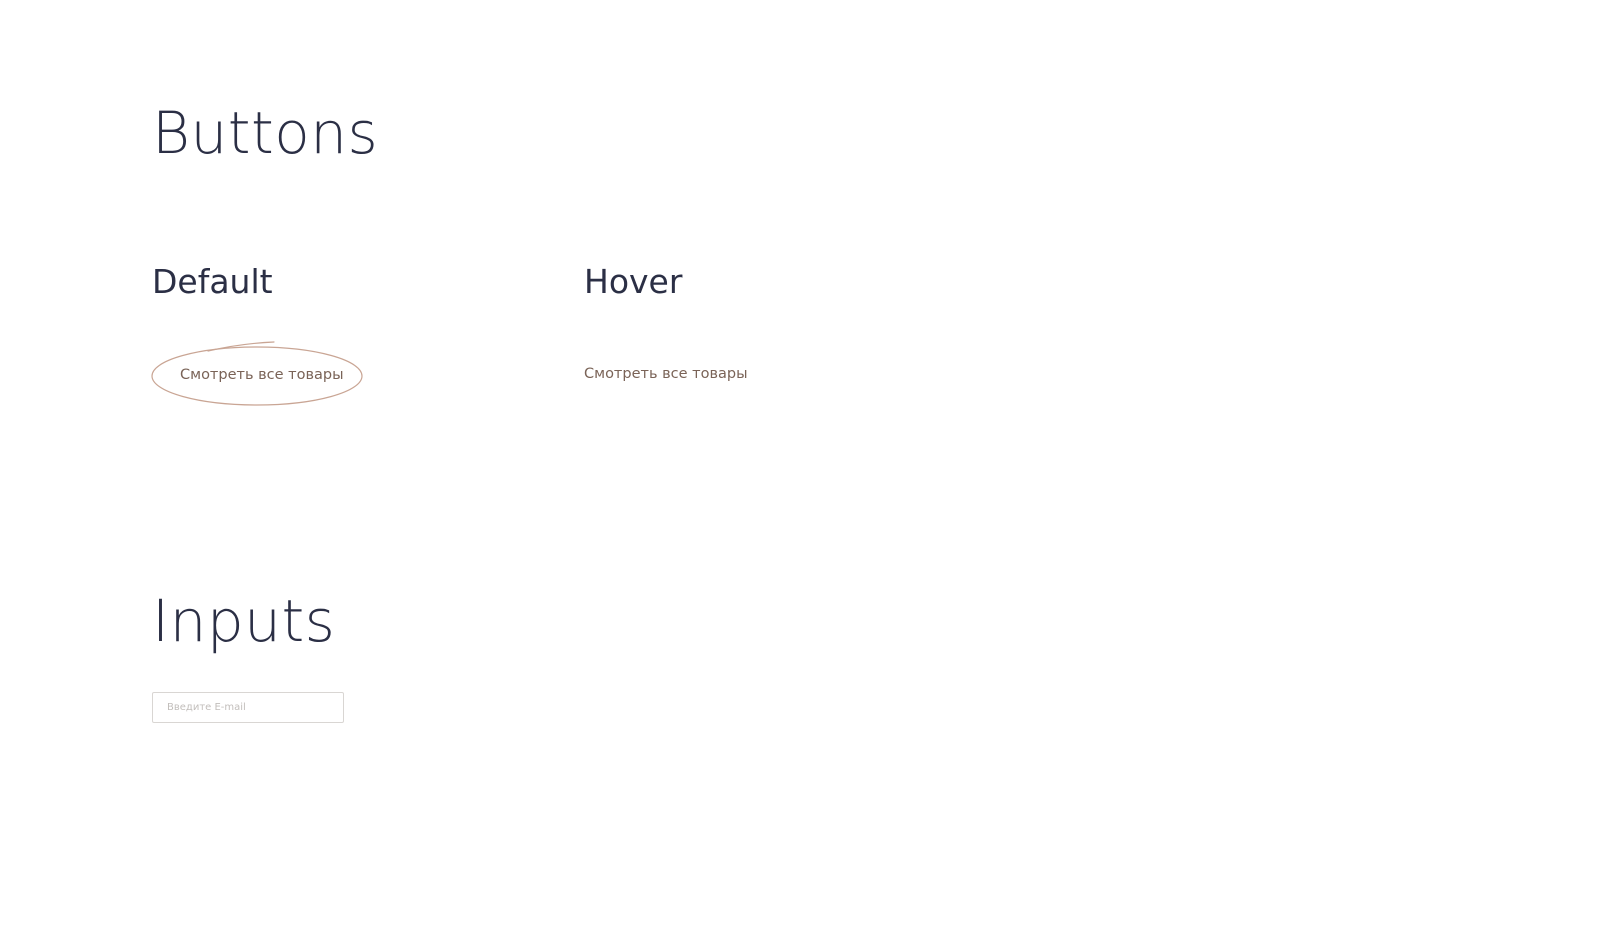 This screenshot has width=1600, height=926. Describe the element at coordinates (248, 707) in the screenshot. I see `email-input` at that location.